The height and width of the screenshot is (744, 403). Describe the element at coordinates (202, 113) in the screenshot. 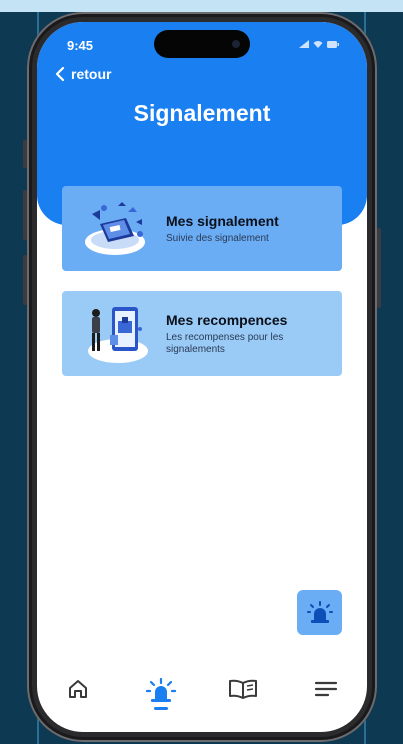

I see `page-title: Signalement` at that location.